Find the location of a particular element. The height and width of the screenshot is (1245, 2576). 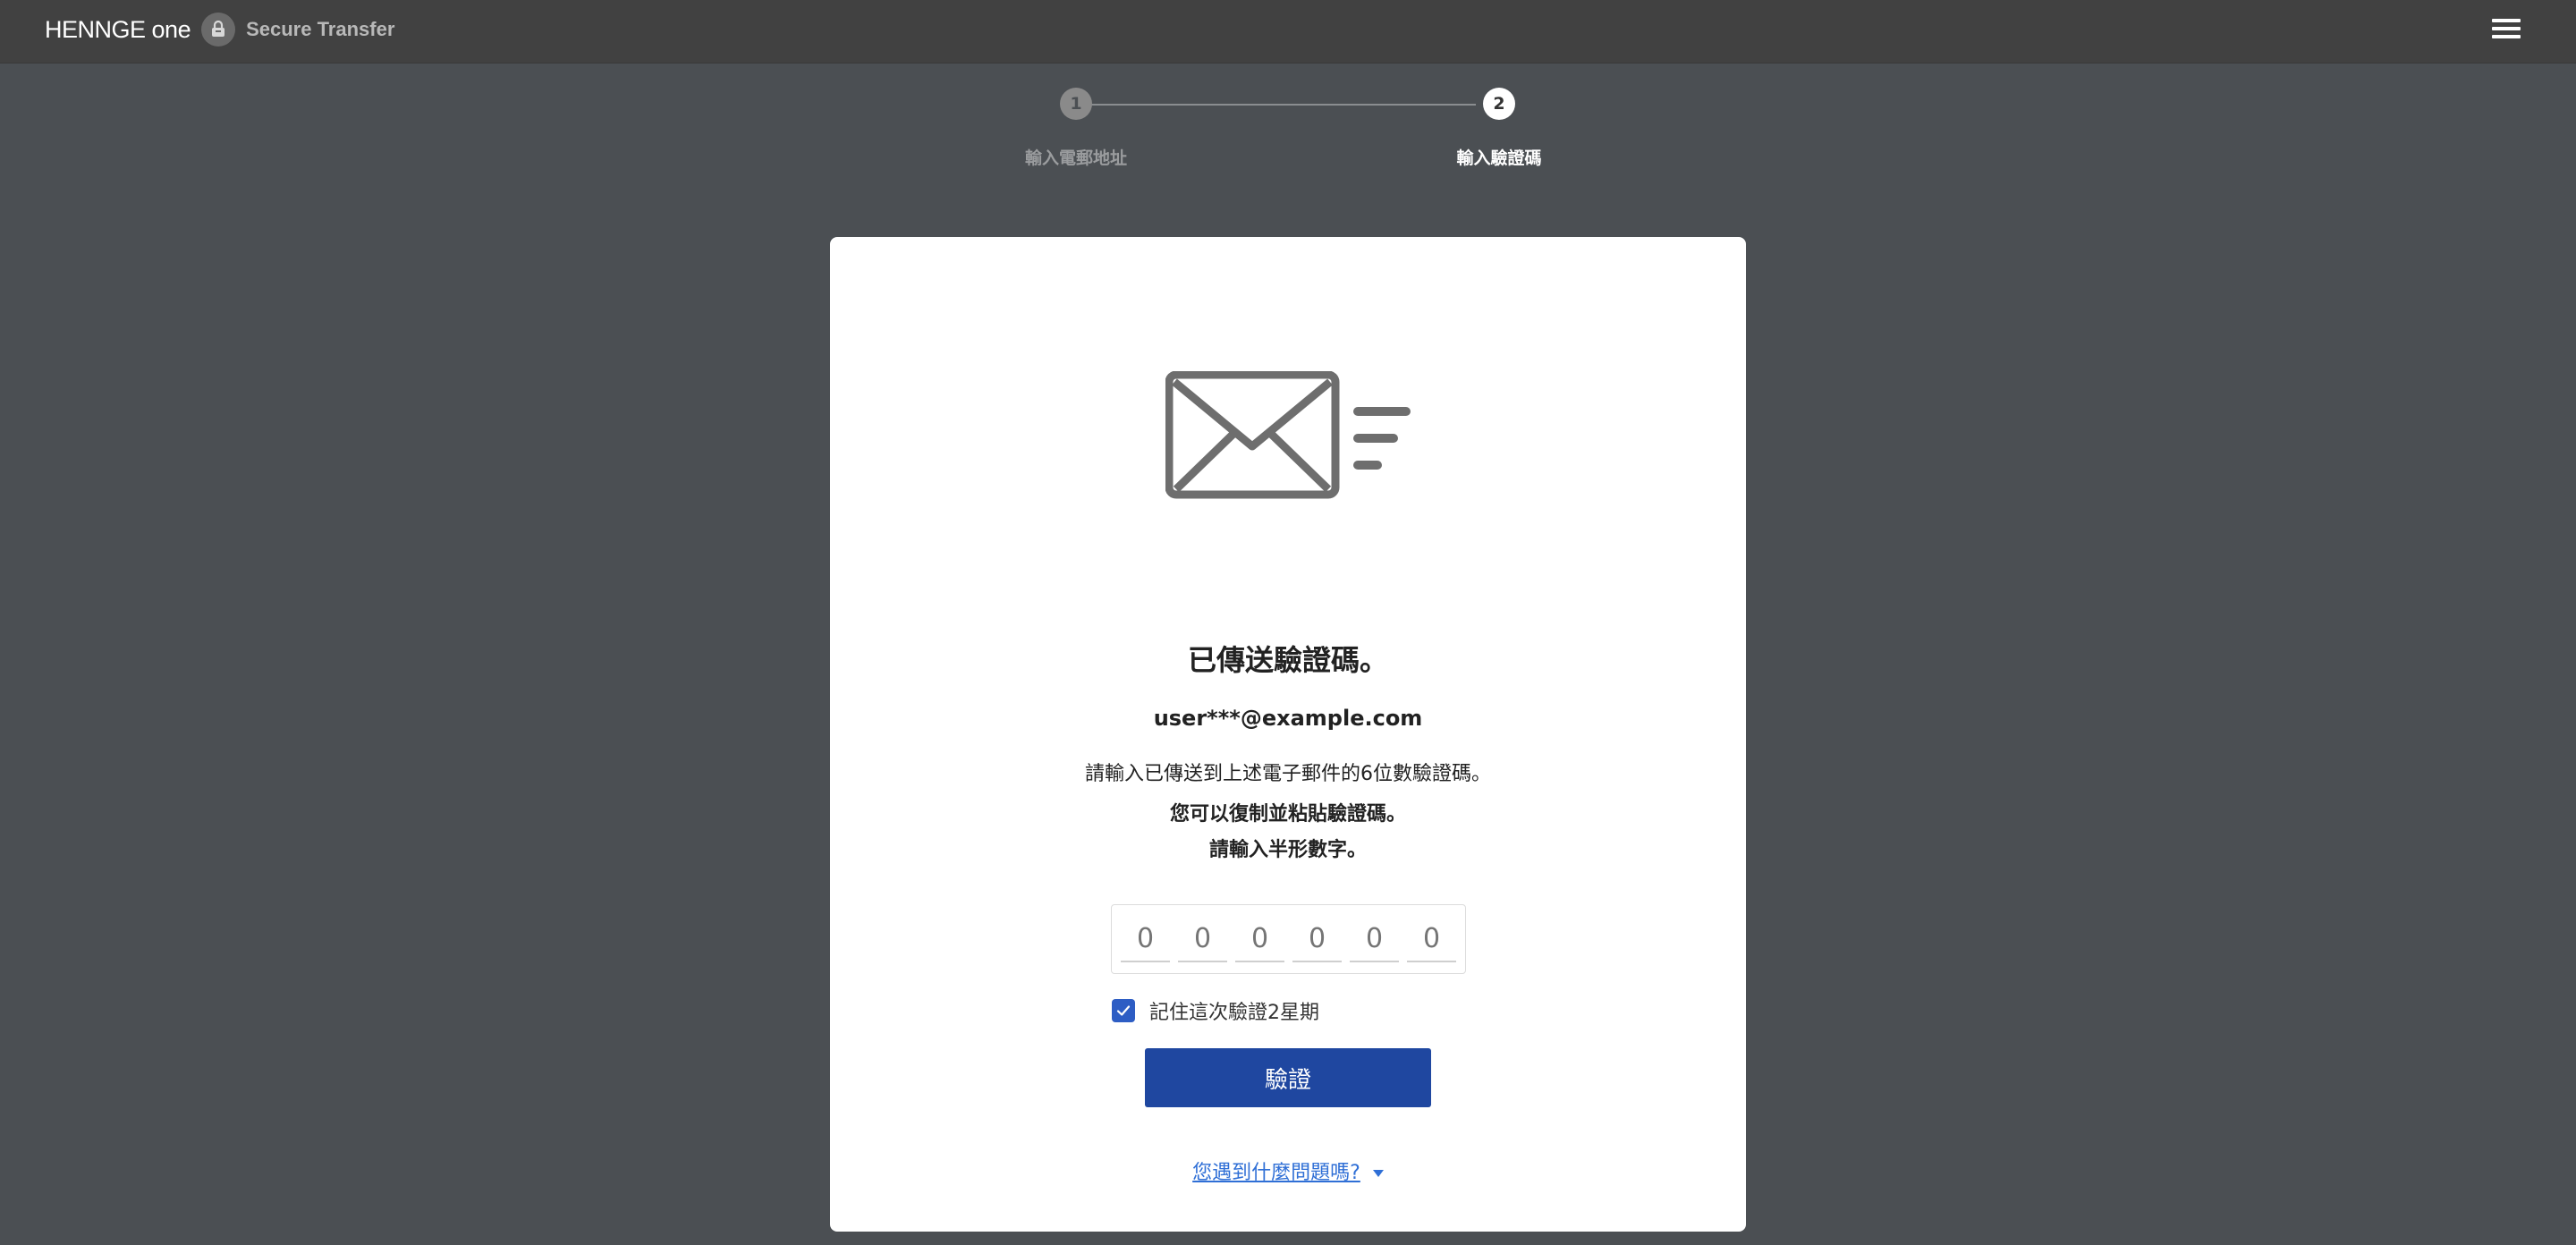

envelope-sent-icon is located at coordinates (1288, 435).